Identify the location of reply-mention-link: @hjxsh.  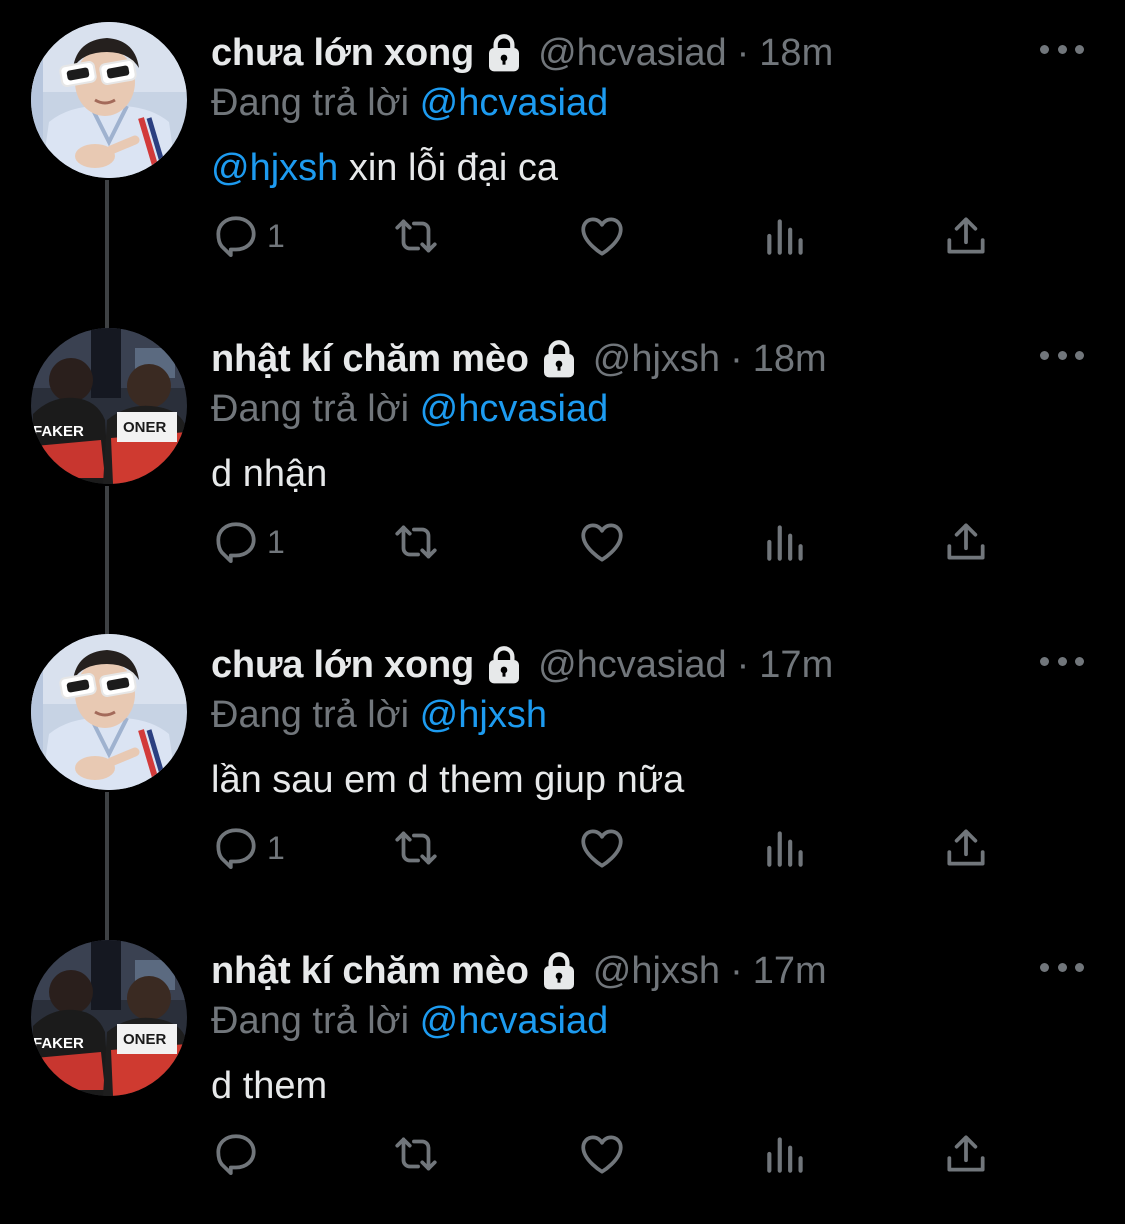
(483, 715).